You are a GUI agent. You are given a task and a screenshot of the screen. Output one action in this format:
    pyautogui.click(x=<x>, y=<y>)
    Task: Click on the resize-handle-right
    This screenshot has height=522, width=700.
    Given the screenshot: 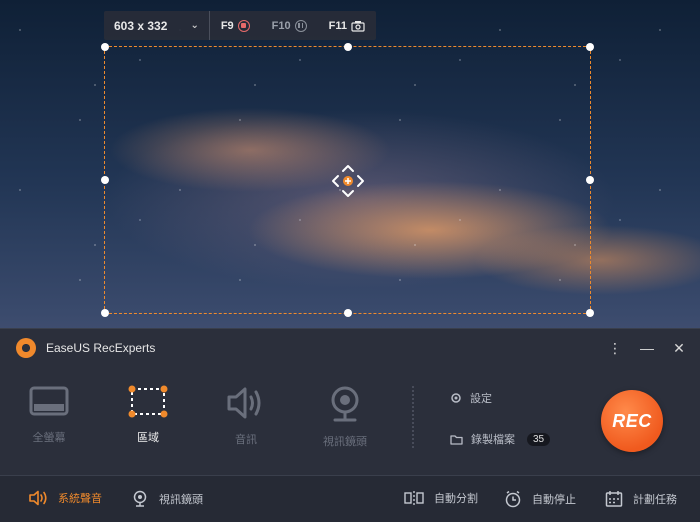 What is the action you would take?
    pyautogui.click(x=590, y=180)
    